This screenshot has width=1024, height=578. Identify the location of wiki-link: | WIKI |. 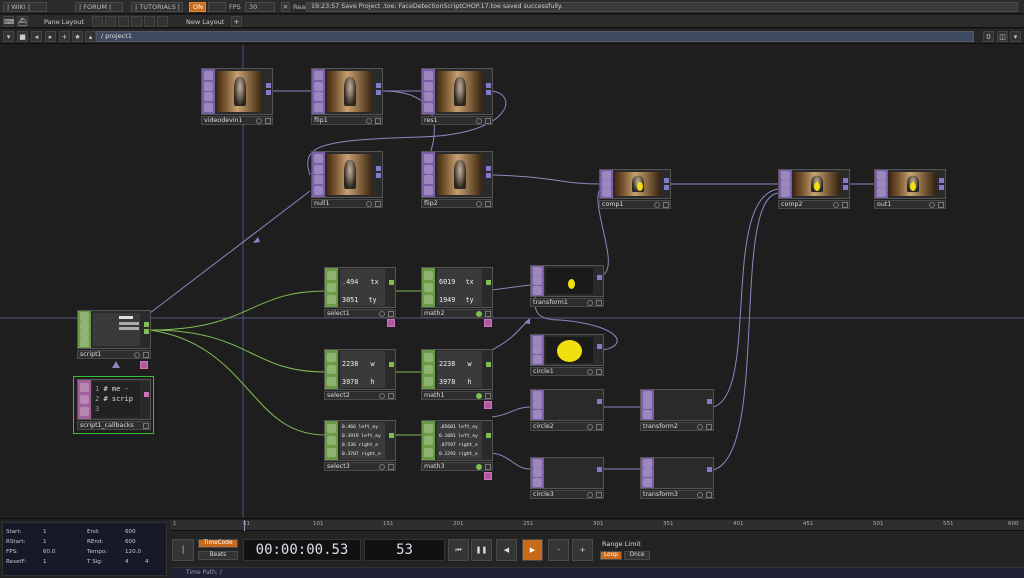
(25, 7).